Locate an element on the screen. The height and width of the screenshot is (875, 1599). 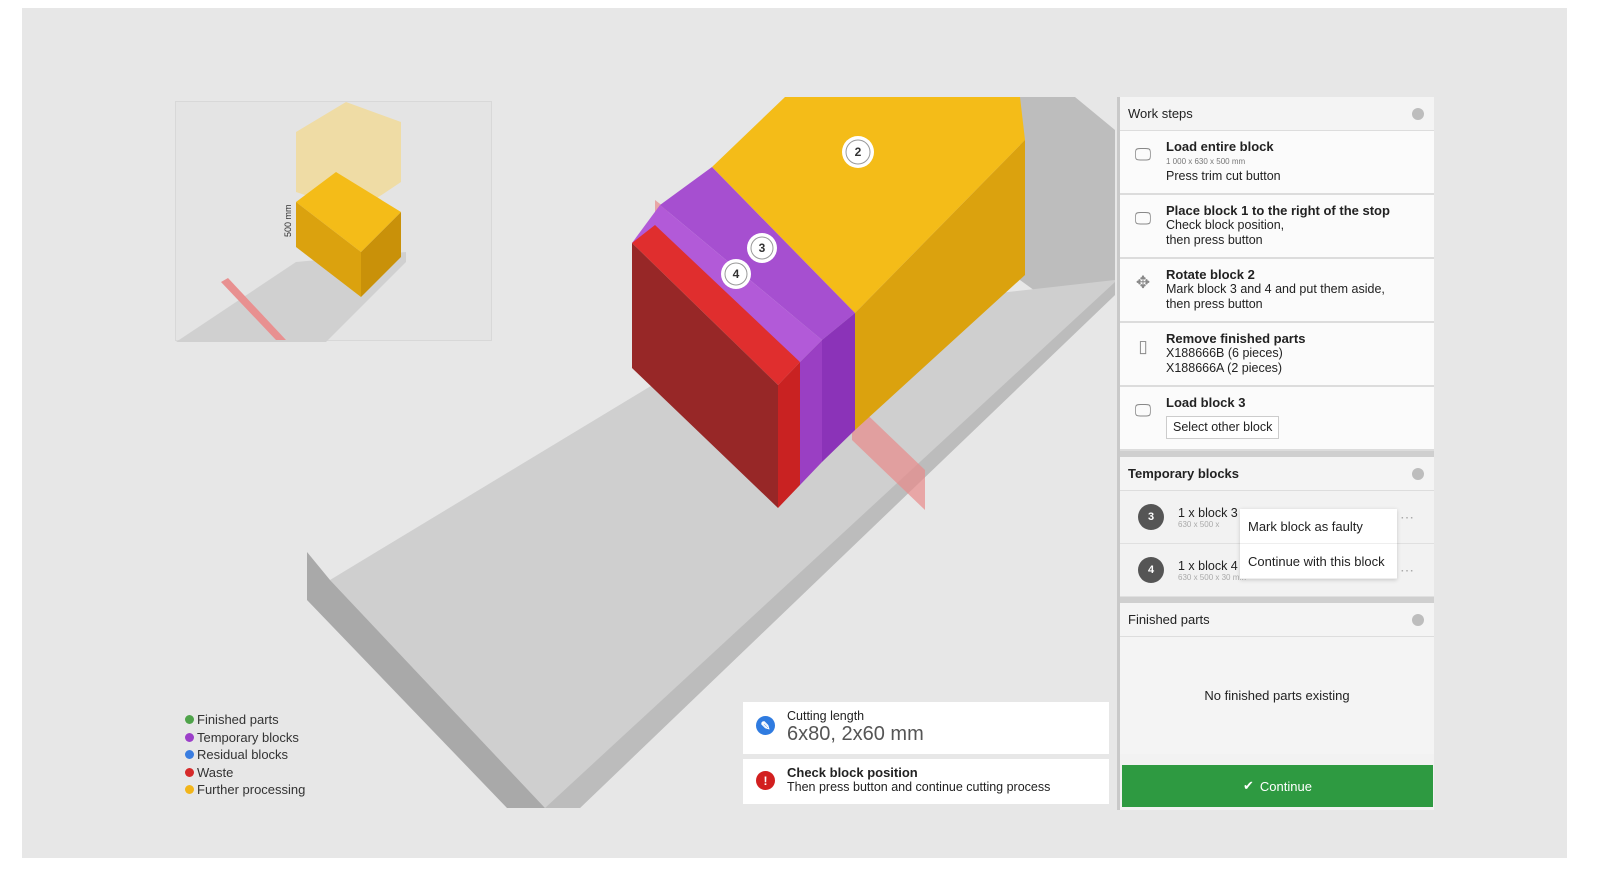
svg-text: 4 is located at coordinates (736, 274).